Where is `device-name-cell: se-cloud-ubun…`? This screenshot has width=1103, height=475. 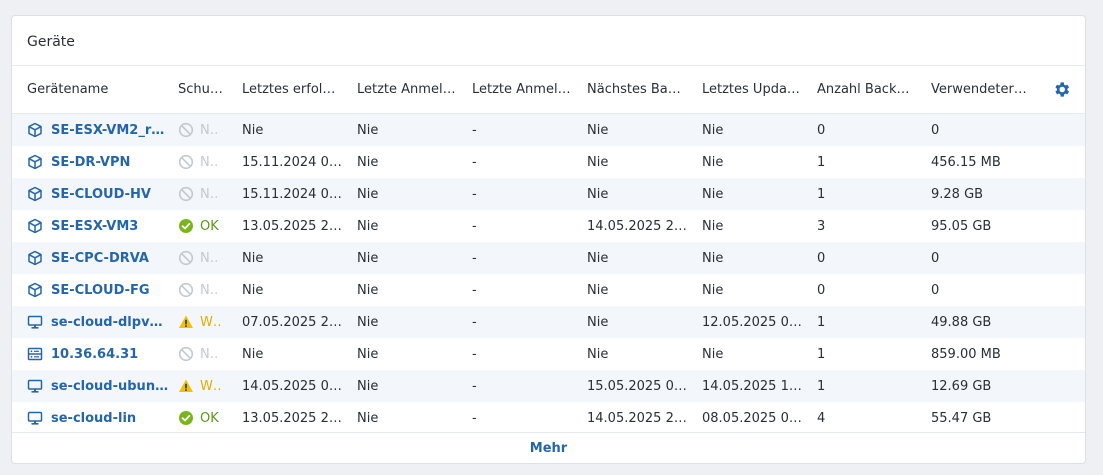 device-name-cell: se-cloud-ubun… is located at coordinates (102, 386).